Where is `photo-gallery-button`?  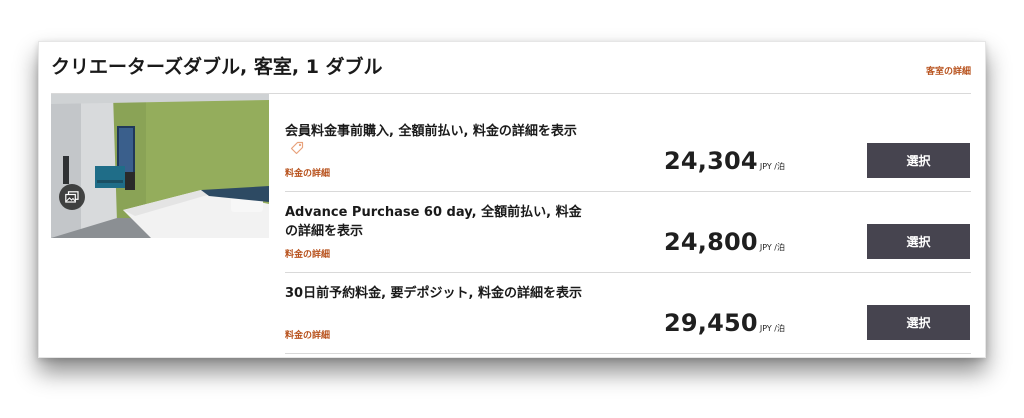 photo-gallery-button is located at coordinates (72, 197).